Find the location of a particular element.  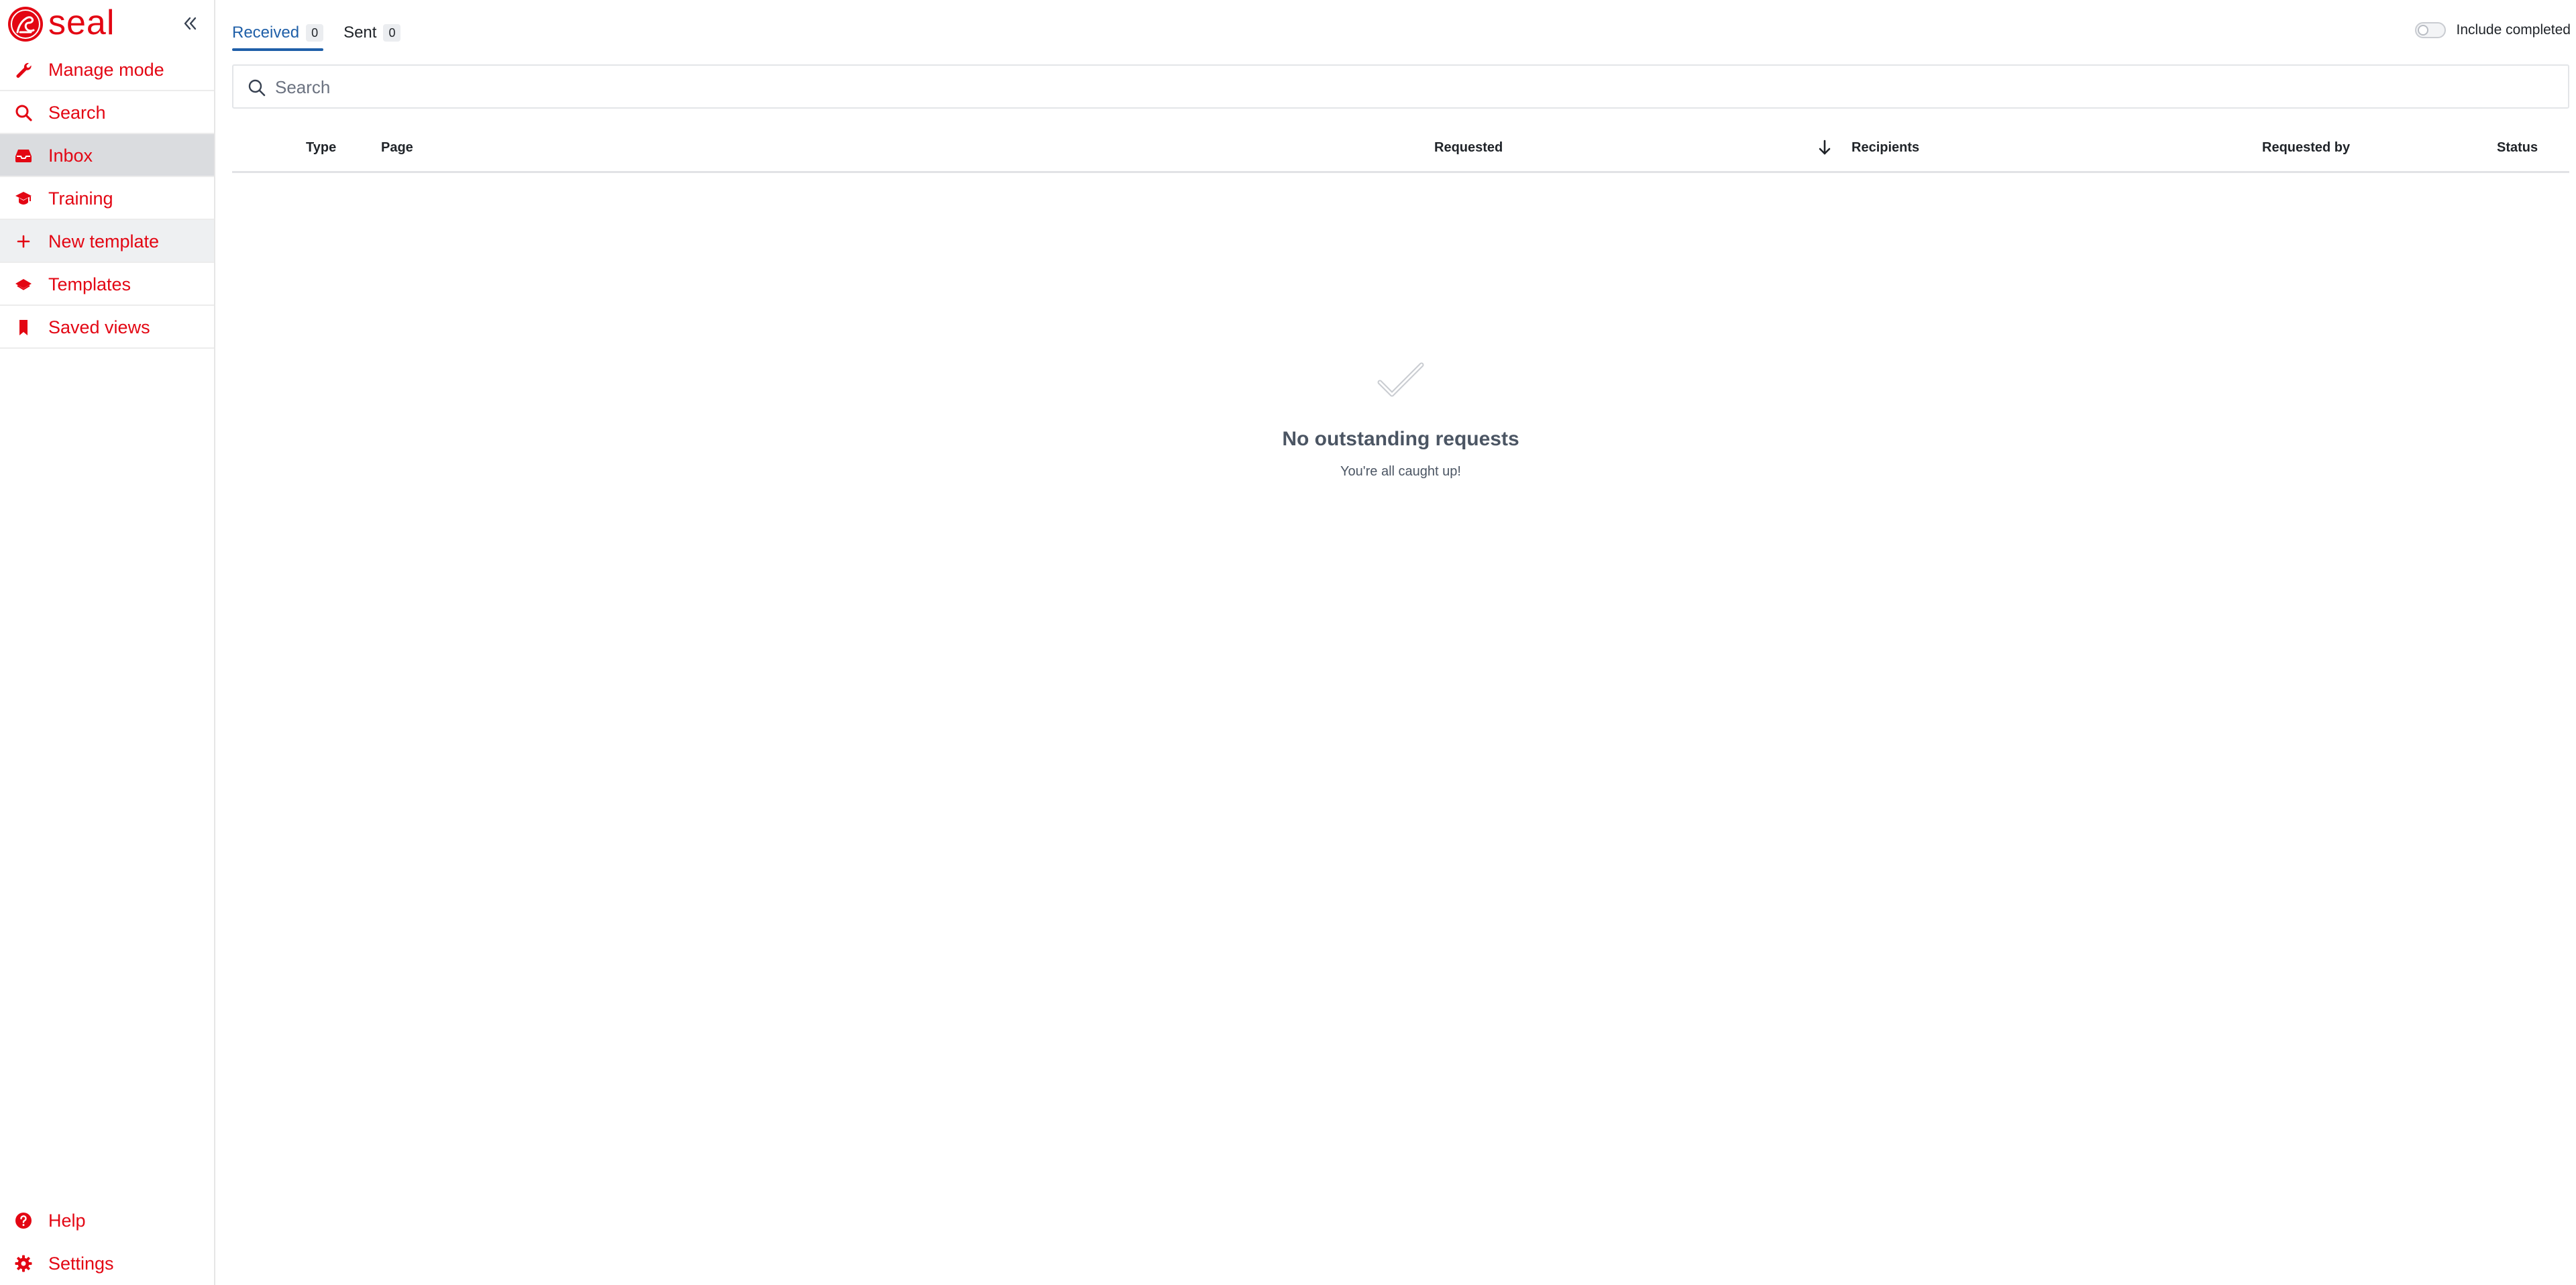

seal-logo-icon is located at coordinates (25, 24).